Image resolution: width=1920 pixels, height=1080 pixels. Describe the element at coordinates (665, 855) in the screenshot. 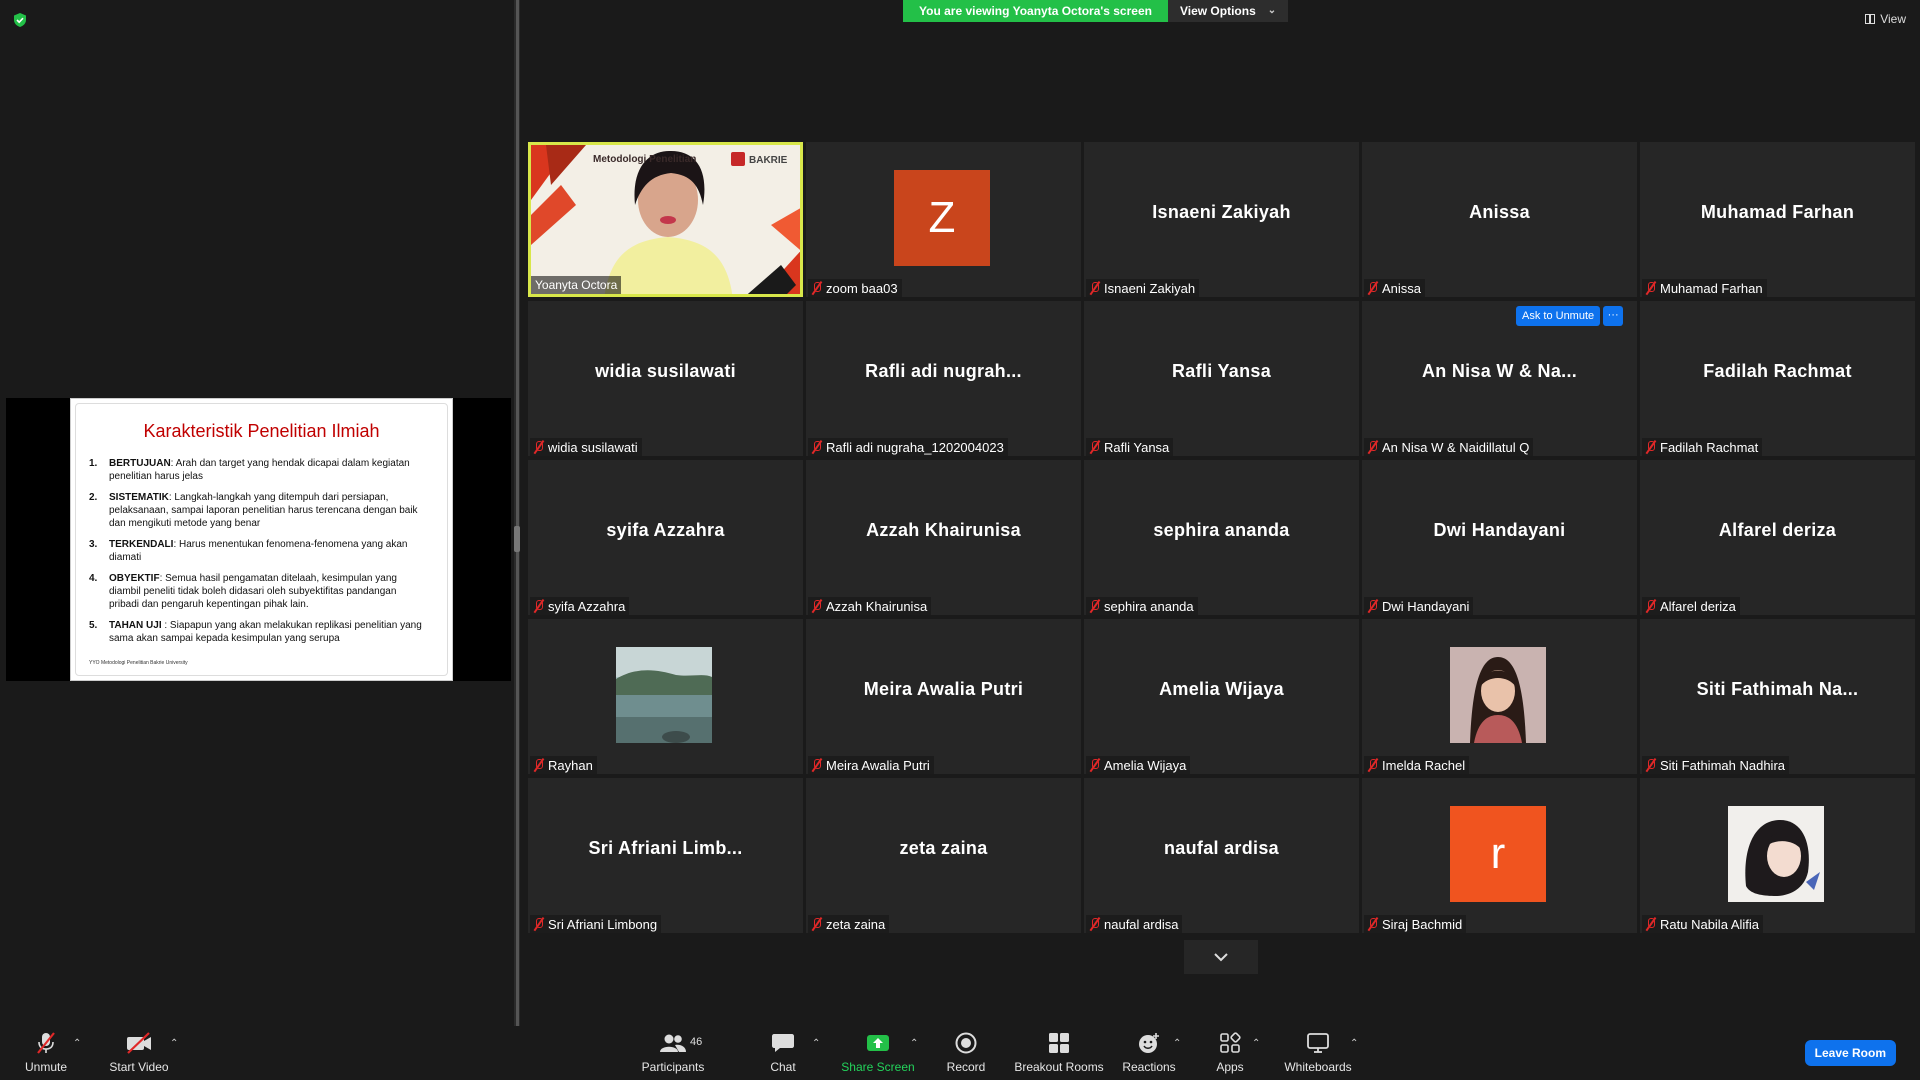

I see `participant-tile: Sri Afriani Limb... Sri Afriani Limbong` at that location.